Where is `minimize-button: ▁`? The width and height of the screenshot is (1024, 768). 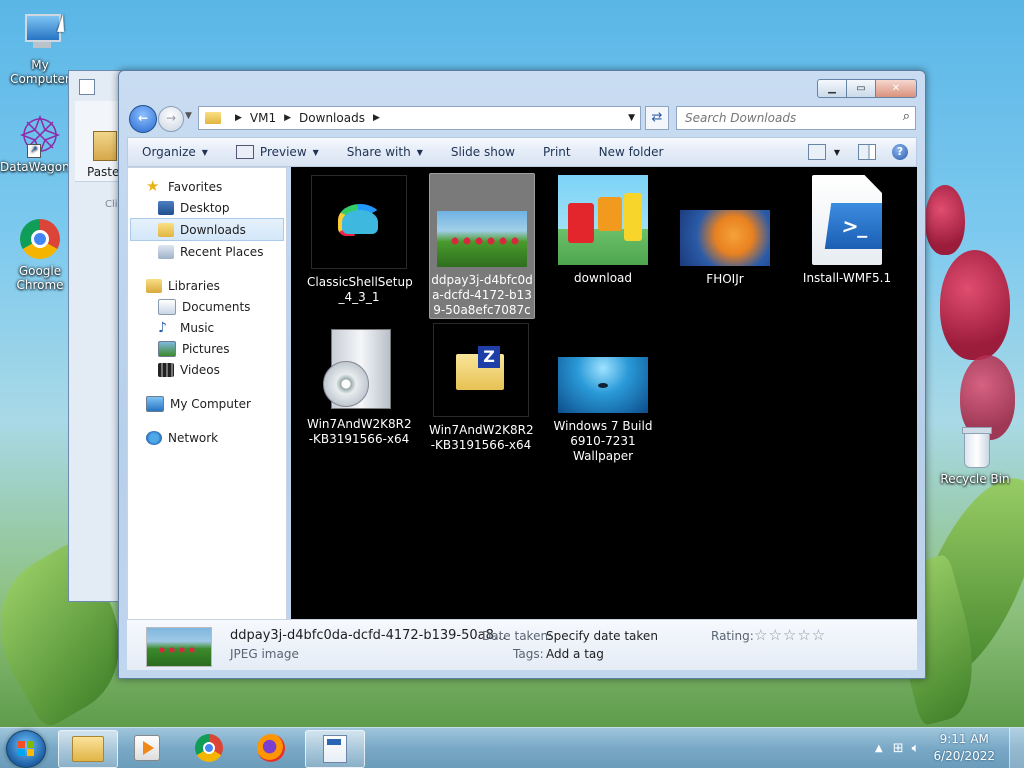
minimize-button: ▁ is located at coordinates (832, 88).